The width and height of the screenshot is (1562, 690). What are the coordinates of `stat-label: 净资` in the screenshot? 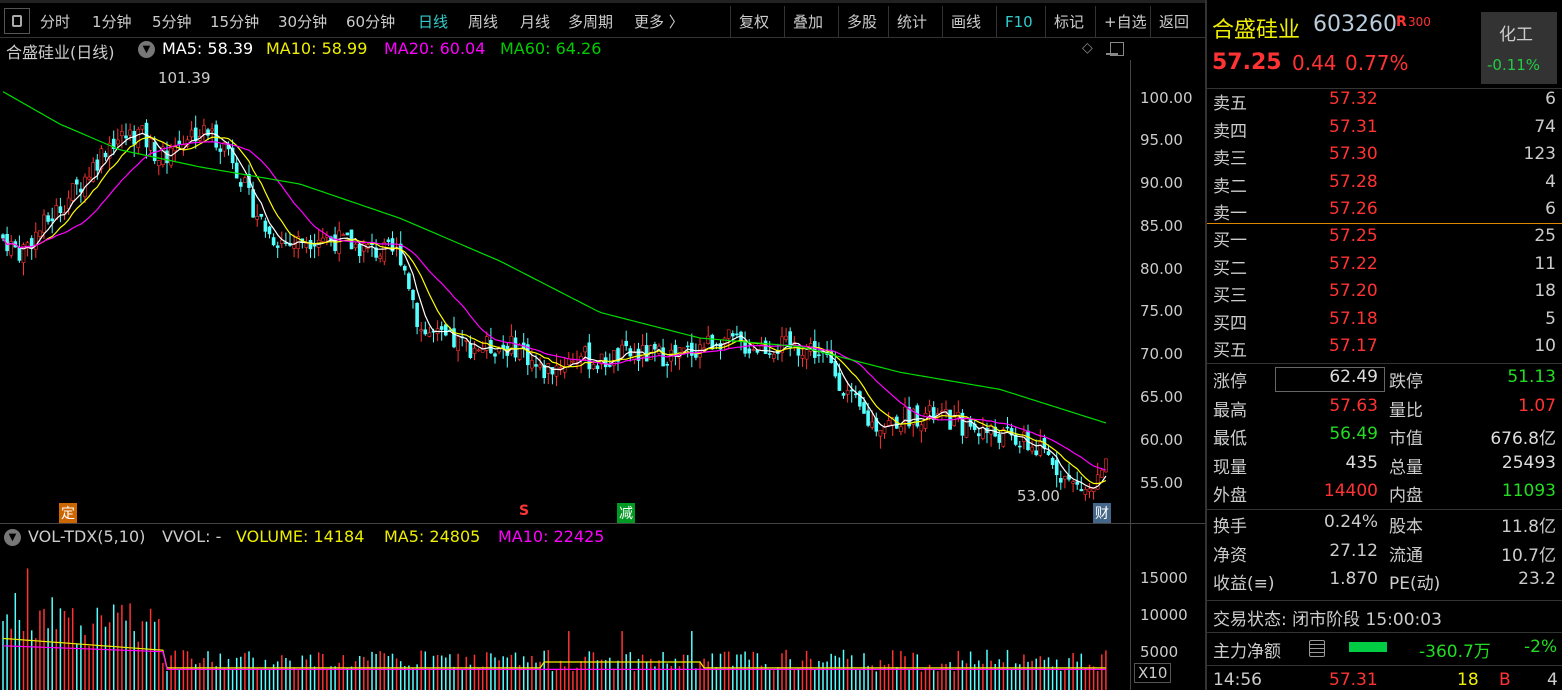 It's located at (1230, 555).